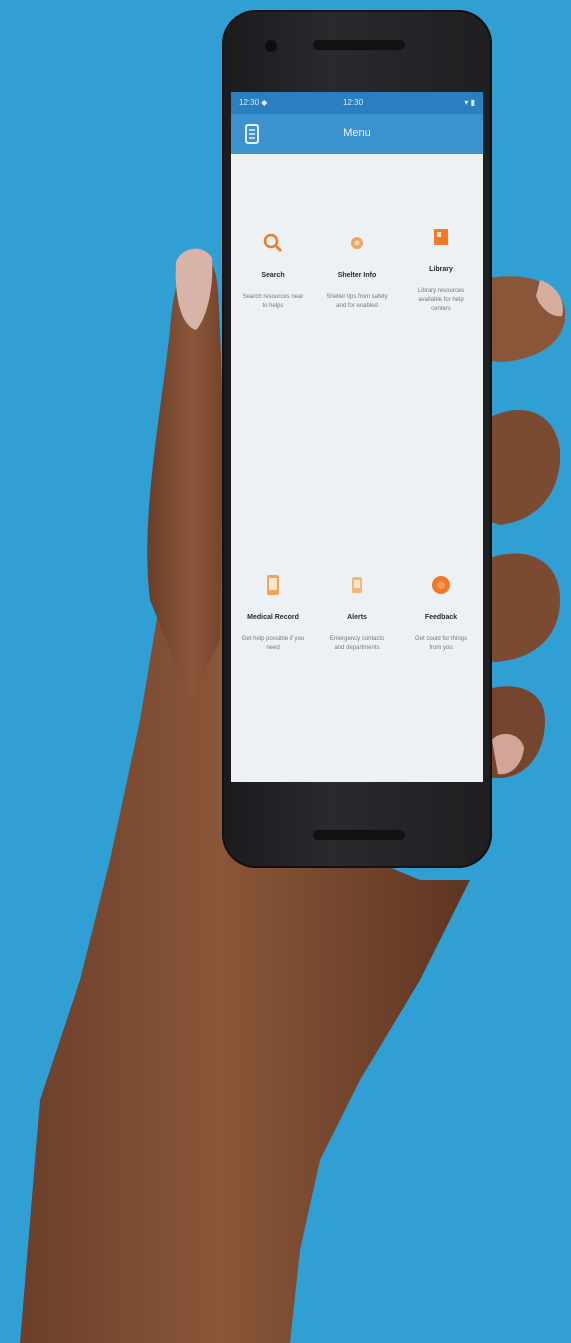 This screenshot has height=1343, width=571. What do you see at coordinates (273, 617) in the screenshot?
I see `tile-title: Medical Record` at bounding box center [273, 617].